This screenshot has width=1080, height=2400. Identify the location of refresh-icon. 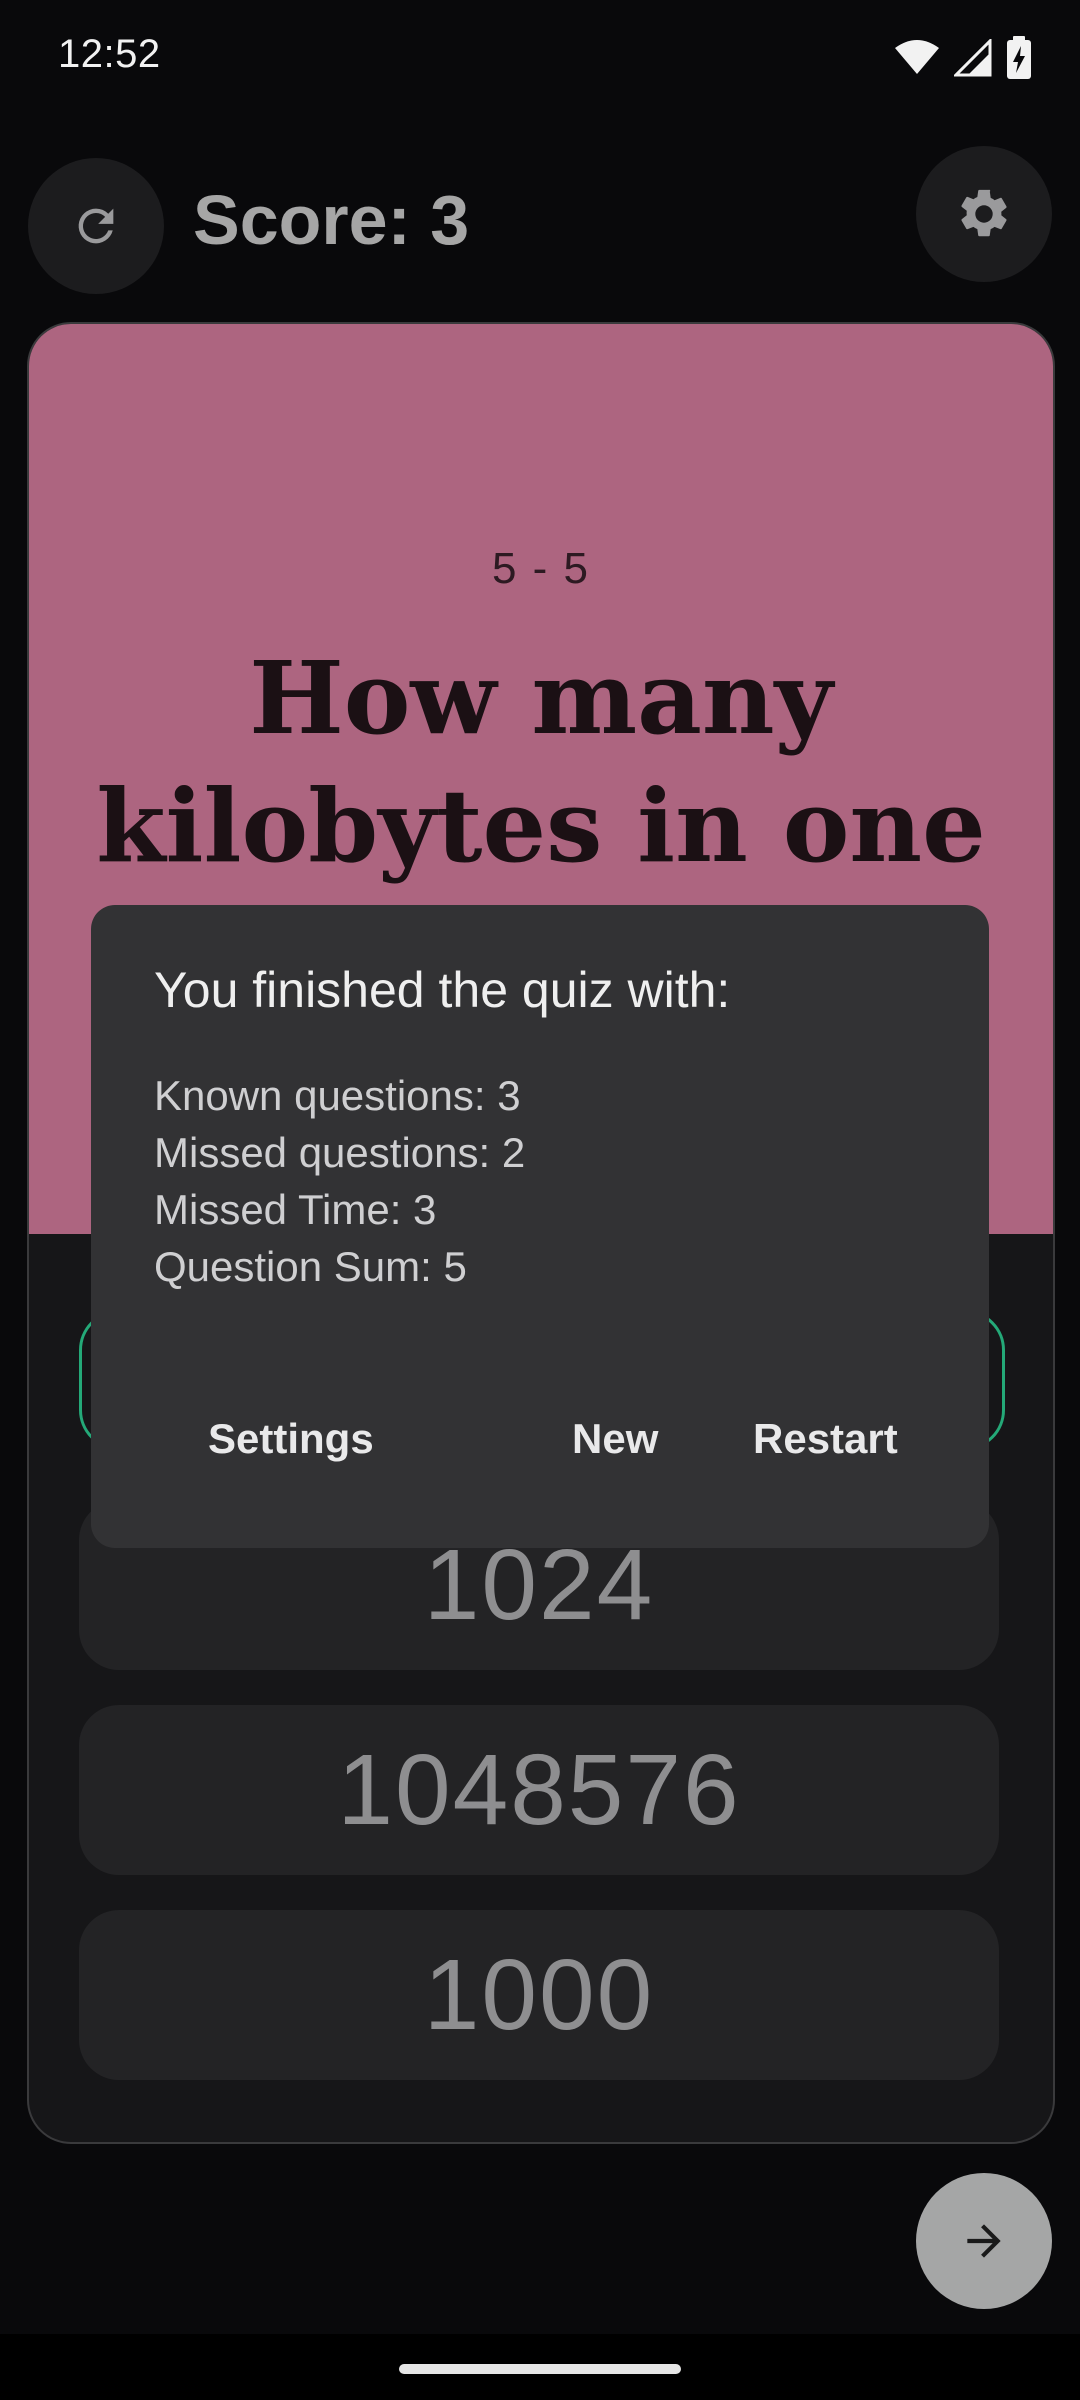
(96, 226).